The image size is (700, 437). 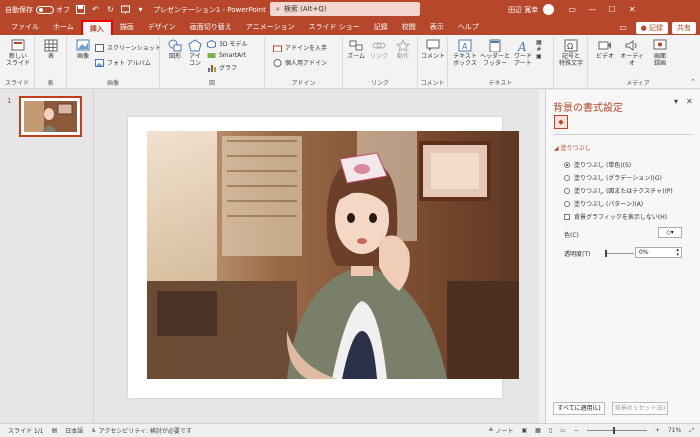 What do you see at coordinates (50, 56) in the screenshot?
I see `table-label: 表` at bounding box center [50, 56].